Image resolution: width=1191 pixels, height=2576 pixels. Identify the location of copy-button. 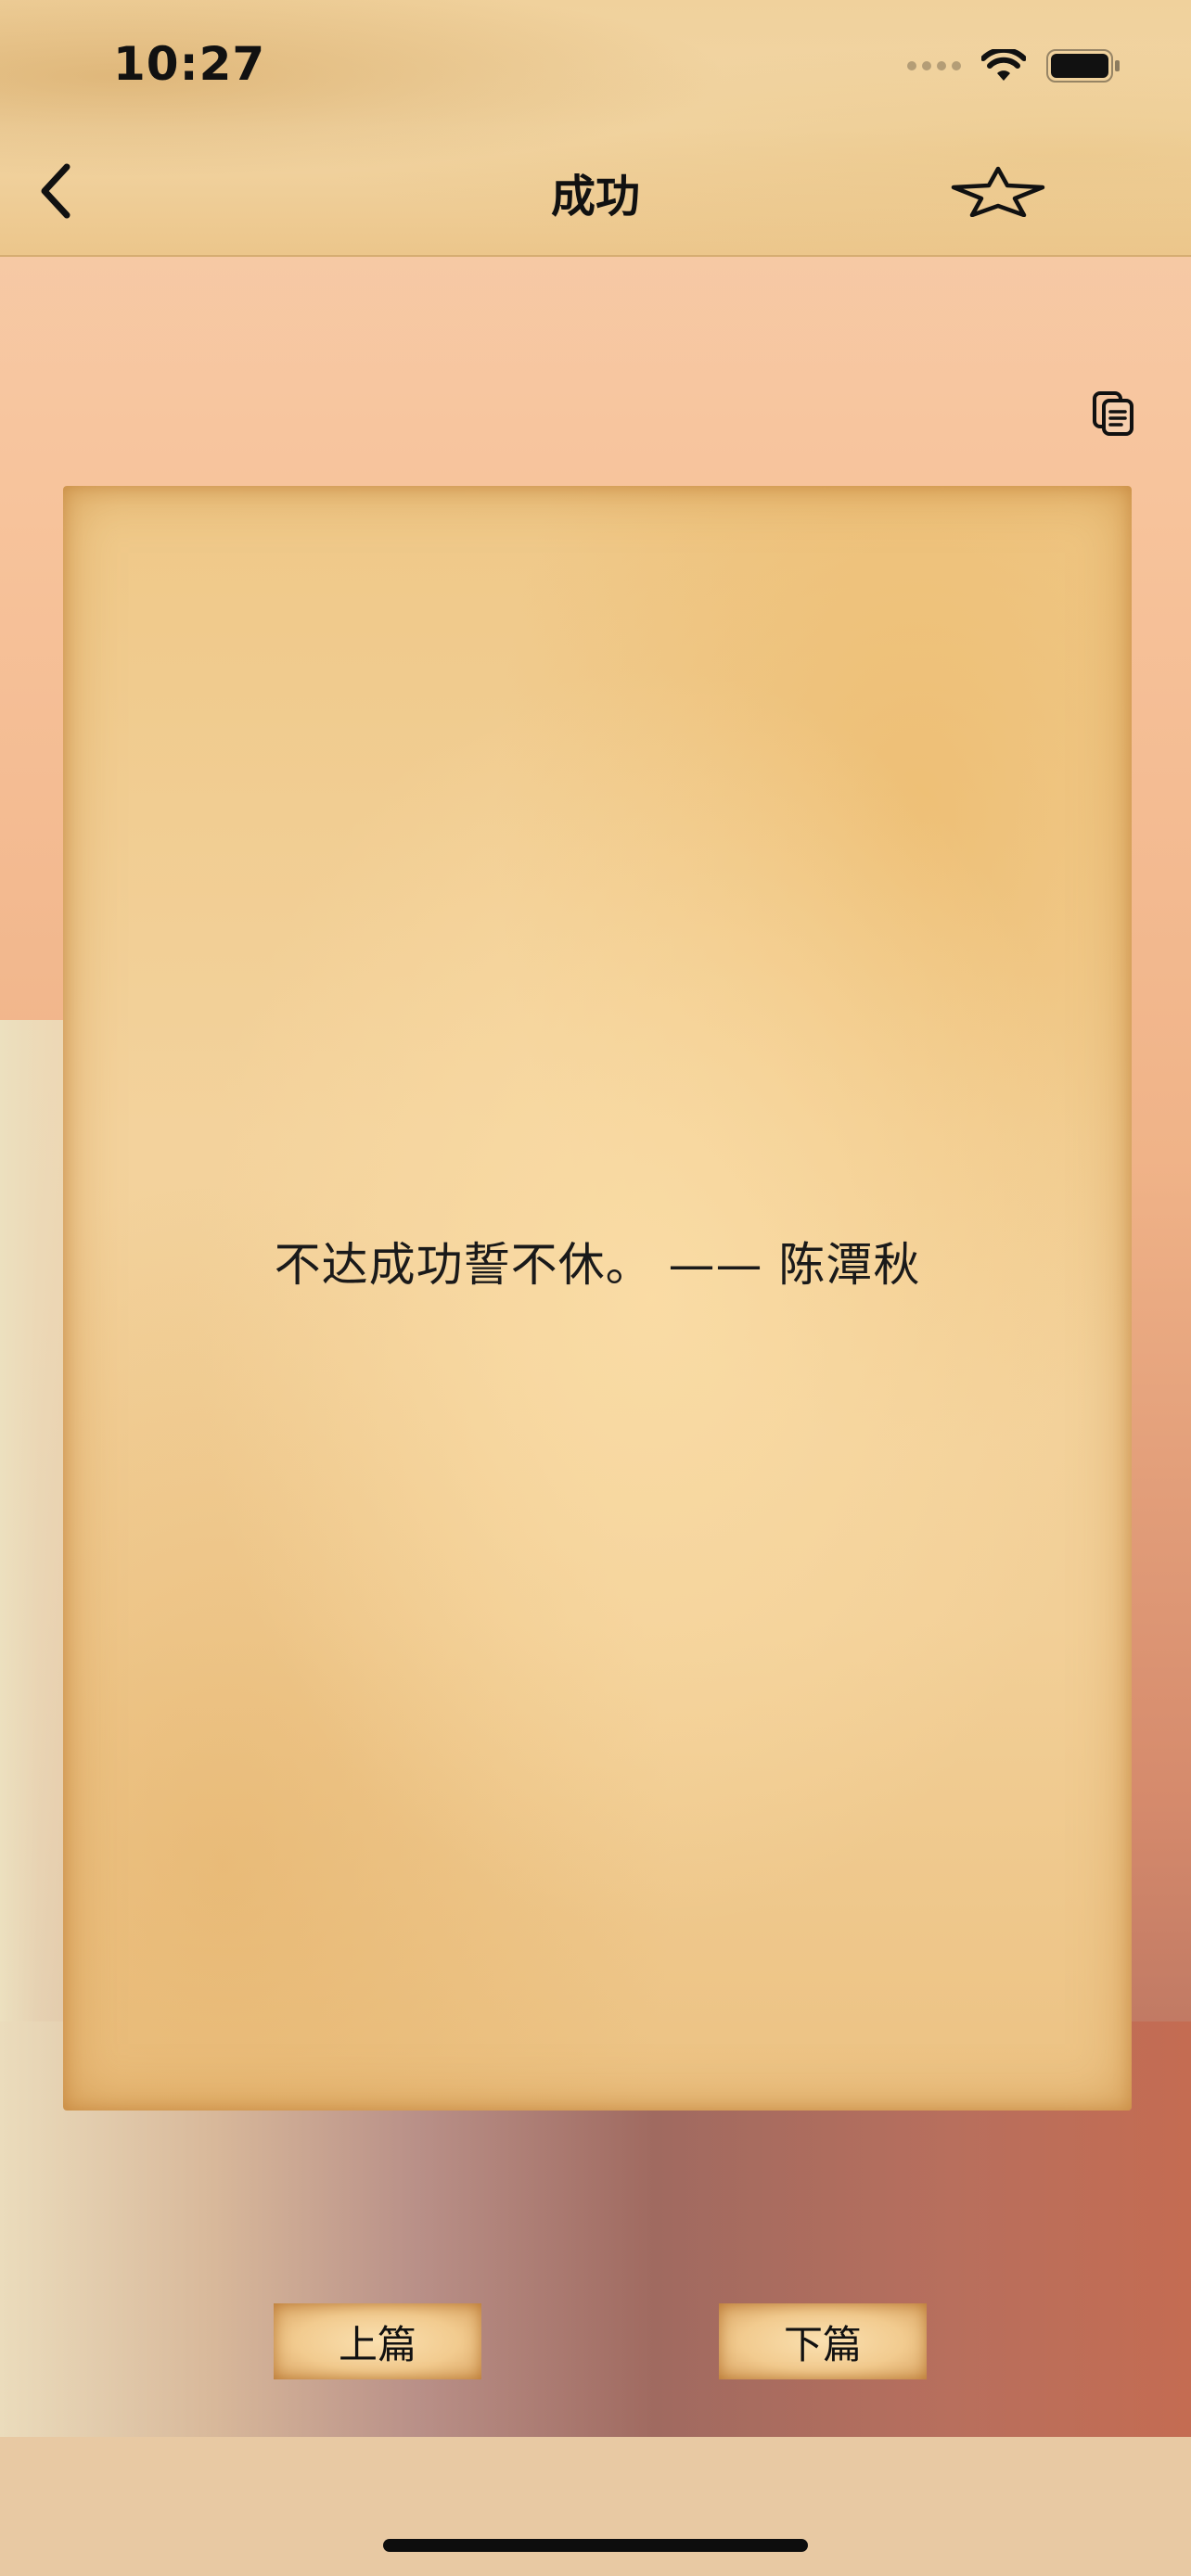
(1113, 414).